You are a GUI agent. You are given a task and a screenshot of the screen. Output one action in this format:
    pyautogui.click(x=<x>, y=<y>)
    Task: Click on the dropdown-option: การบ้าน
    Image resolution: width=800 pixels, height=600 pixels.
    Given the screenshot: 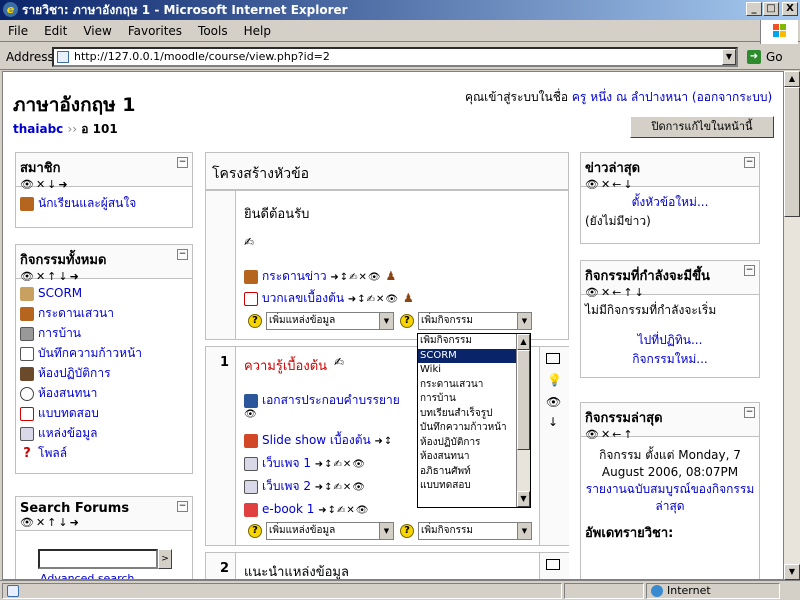 What is the action you would take?
    pyautogui.click(x=474, y=399)
    